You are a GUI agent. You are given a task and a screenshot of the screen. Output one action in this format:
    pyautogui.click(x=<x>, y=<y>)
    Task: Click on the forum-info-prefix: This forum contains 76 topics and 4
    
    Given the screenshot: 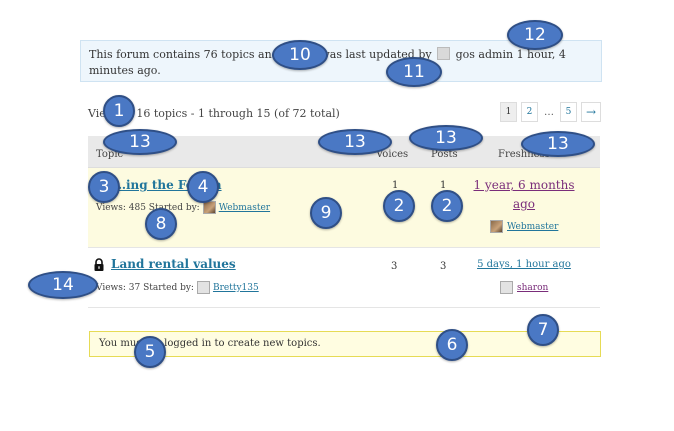 What is the action you would take?
    pyautogui.click(x=189, y=54)
    